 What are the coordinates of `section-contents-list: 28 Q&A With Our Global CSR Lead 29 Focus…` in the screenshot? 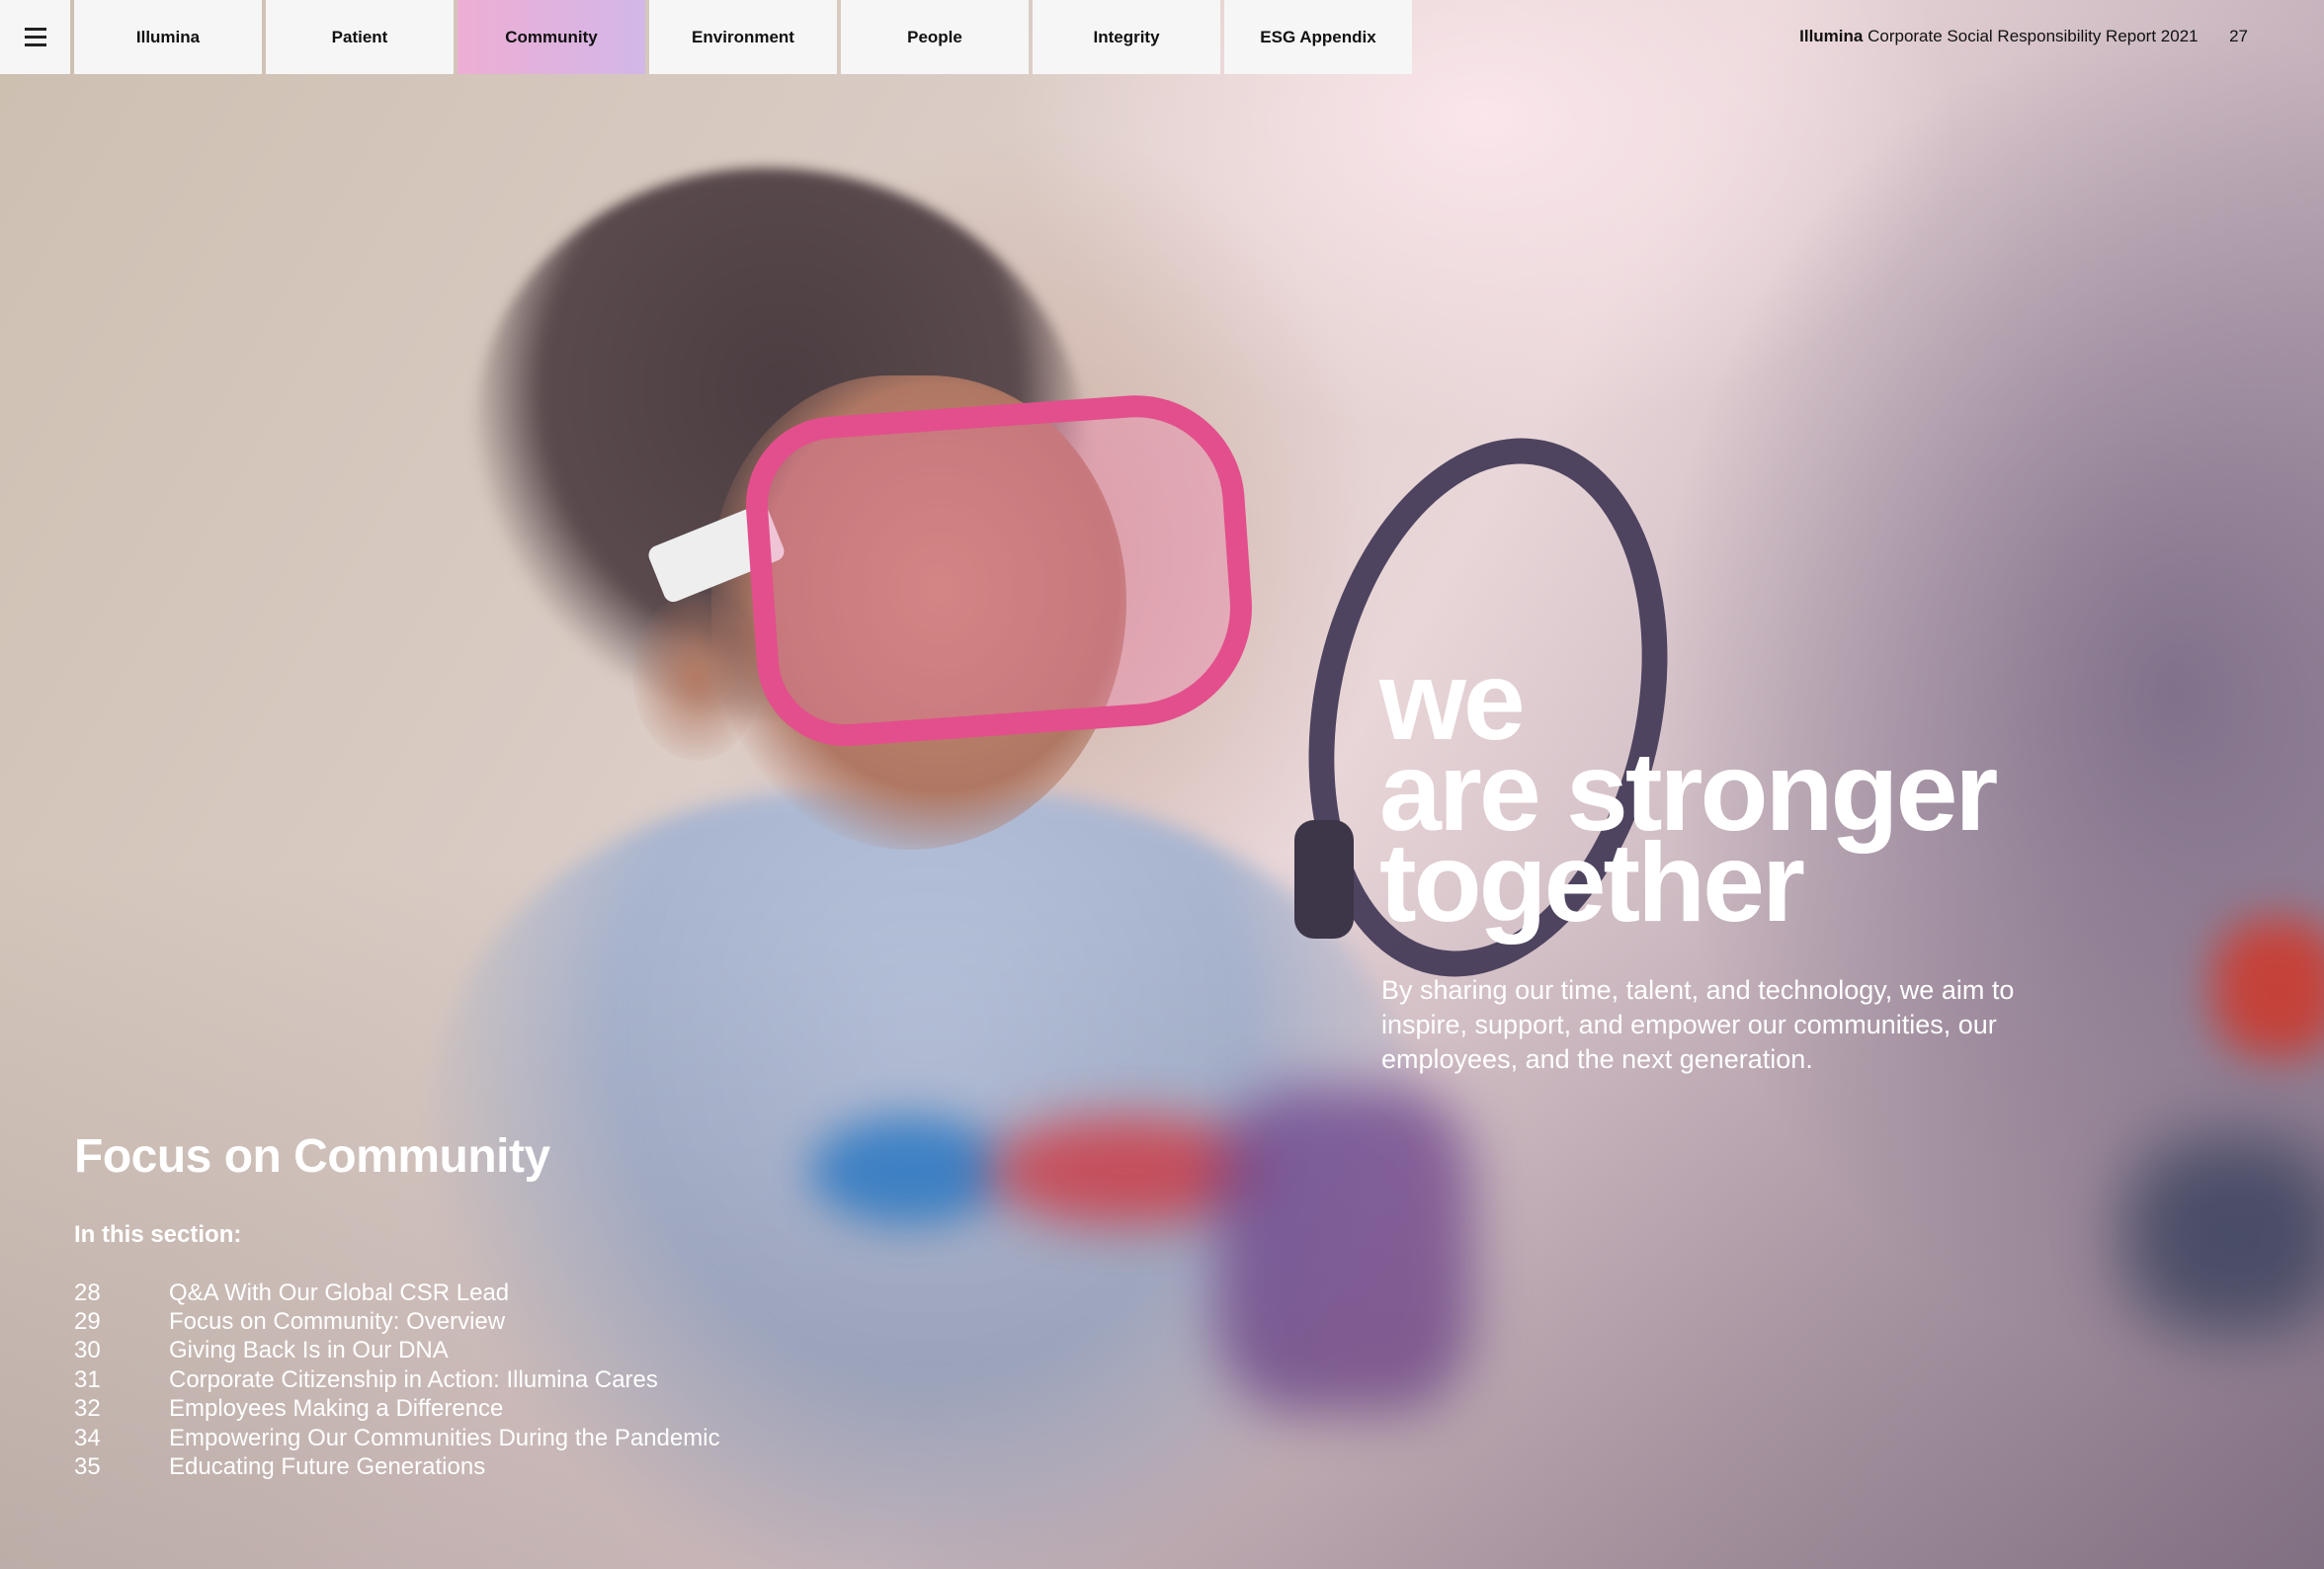 It's located at (397, 1380).